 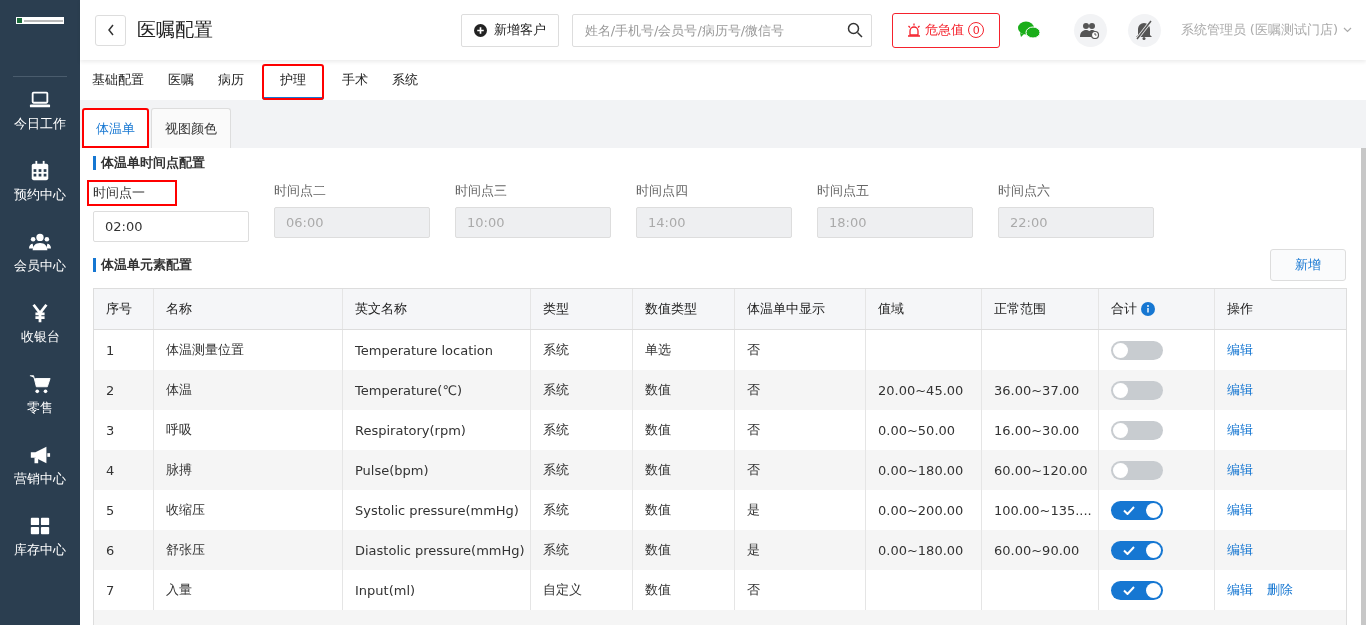 What do you see at coordinates (1028, 30) in the screenshot?
I see `wechat-icon` at bounding box center [1028, 30].